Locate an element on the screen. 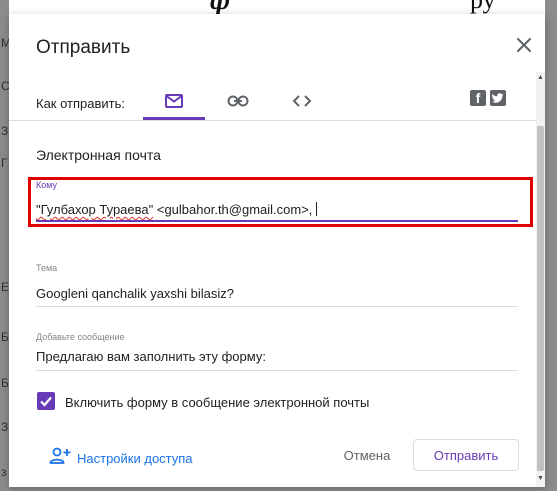 The height and width of the screenshot is (491, 557). email-icon is located at coordinates (174, 103).